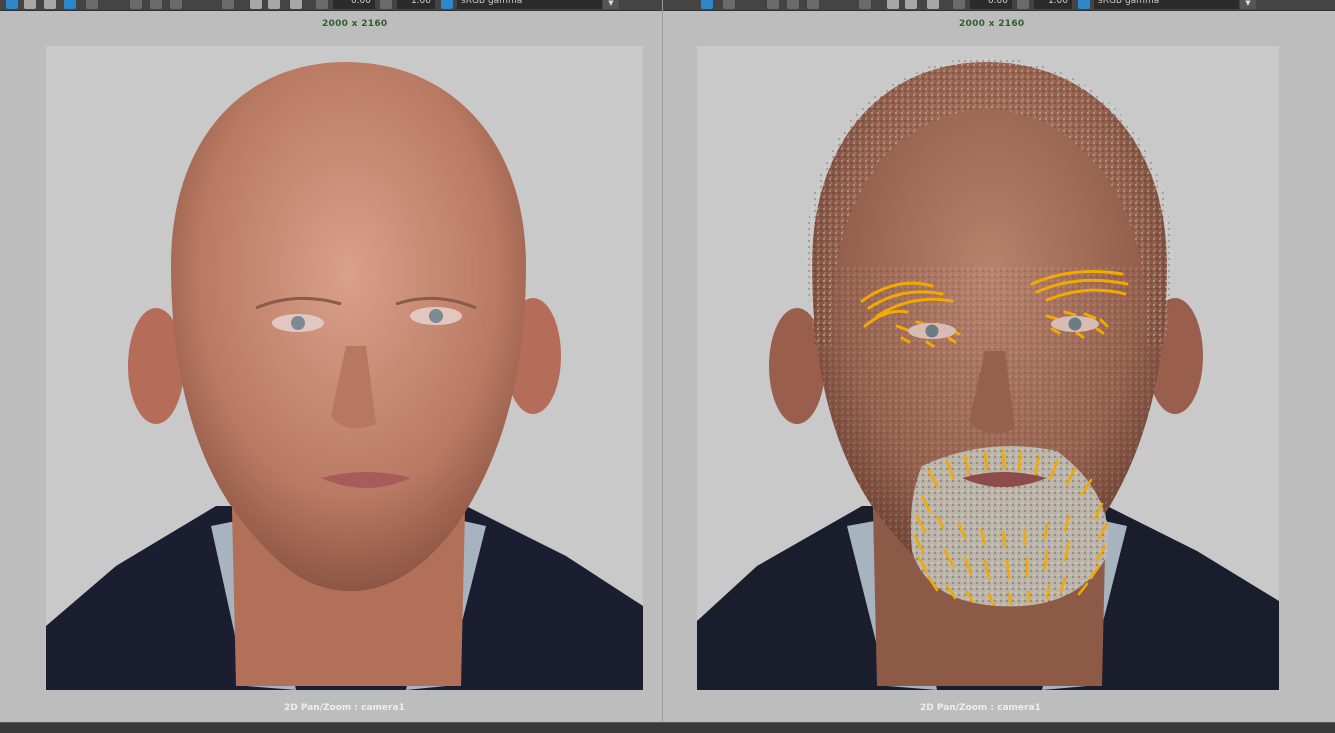 This screenshot has width=1335, height=733. Describe the element at coordinates (30, 4) in the screenshot. I see `snapshot-icon` at that location.